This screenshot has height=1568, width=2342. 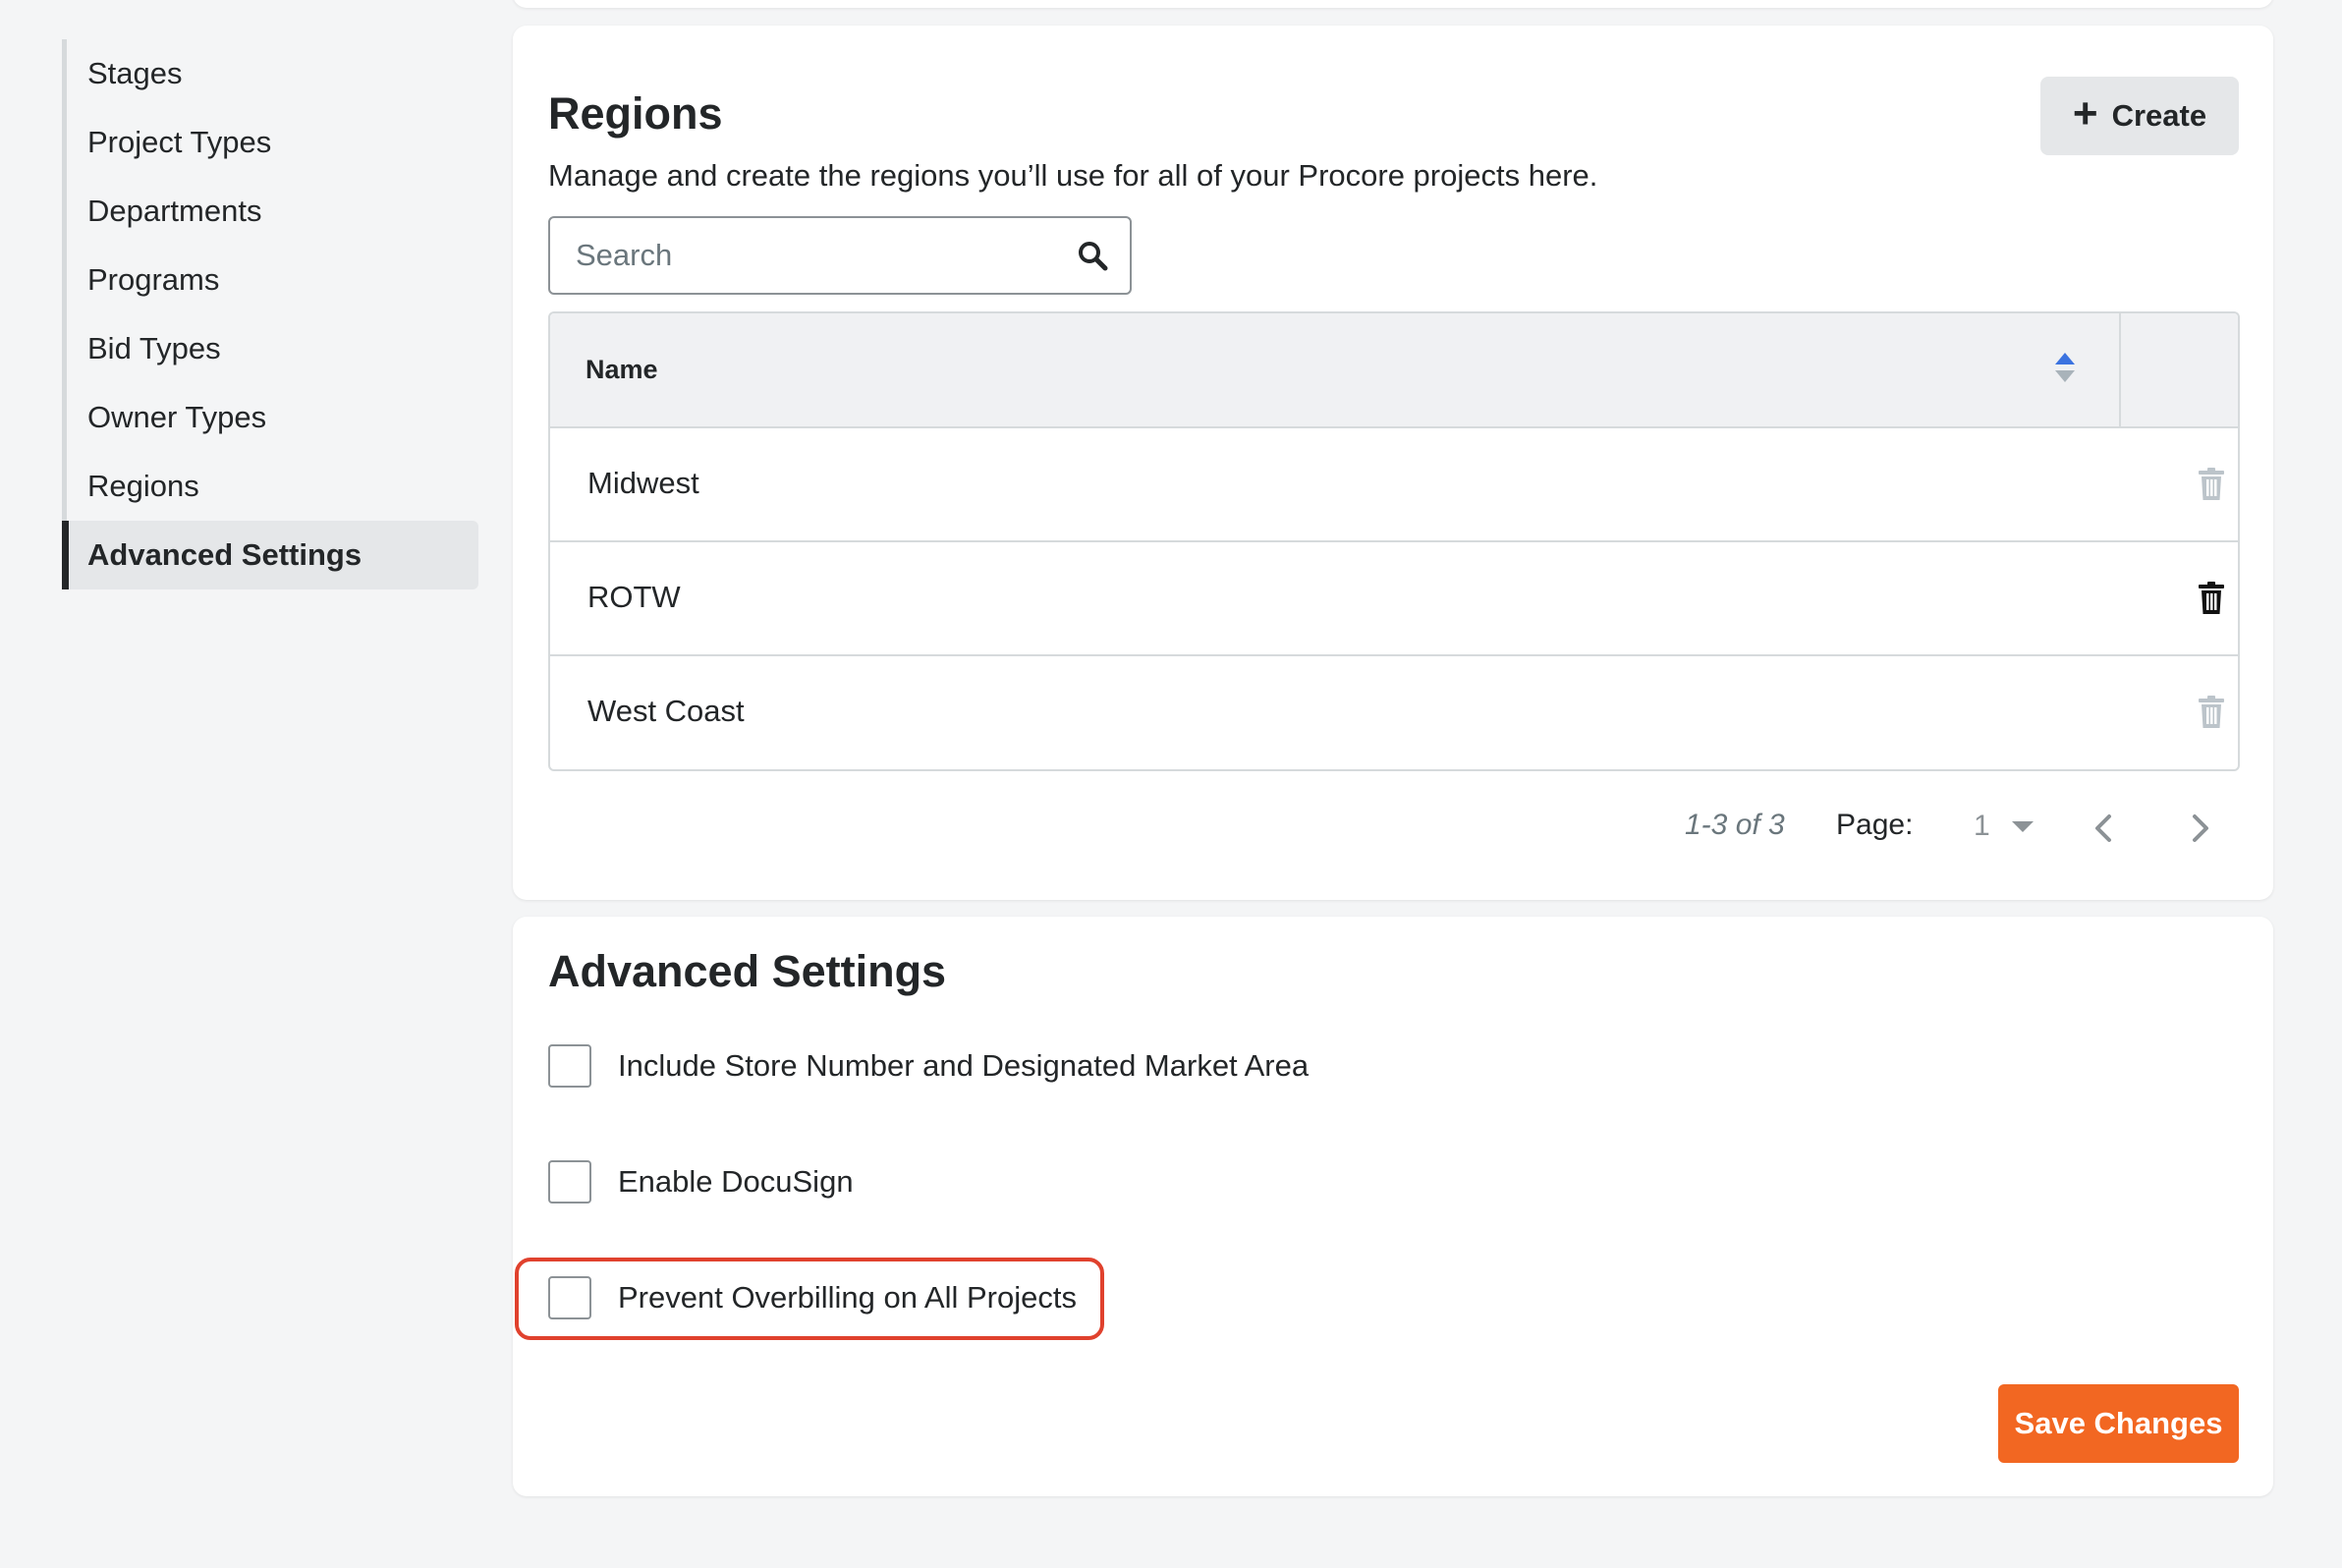 What do you see at coordinates (1394, 485) in the screenshot?
I see `table-row: Midwest` at bounding box center [1394, 485].